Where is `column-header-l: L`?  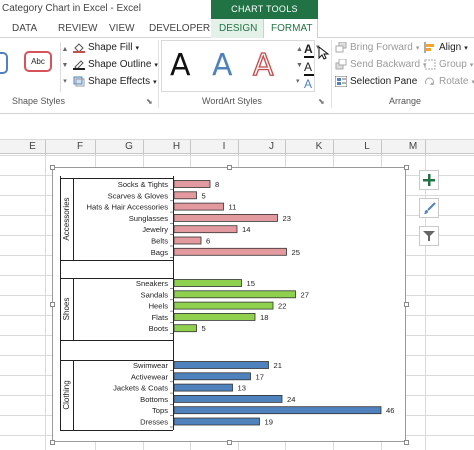
column-header-l: L is located at coordinates (367, 146).